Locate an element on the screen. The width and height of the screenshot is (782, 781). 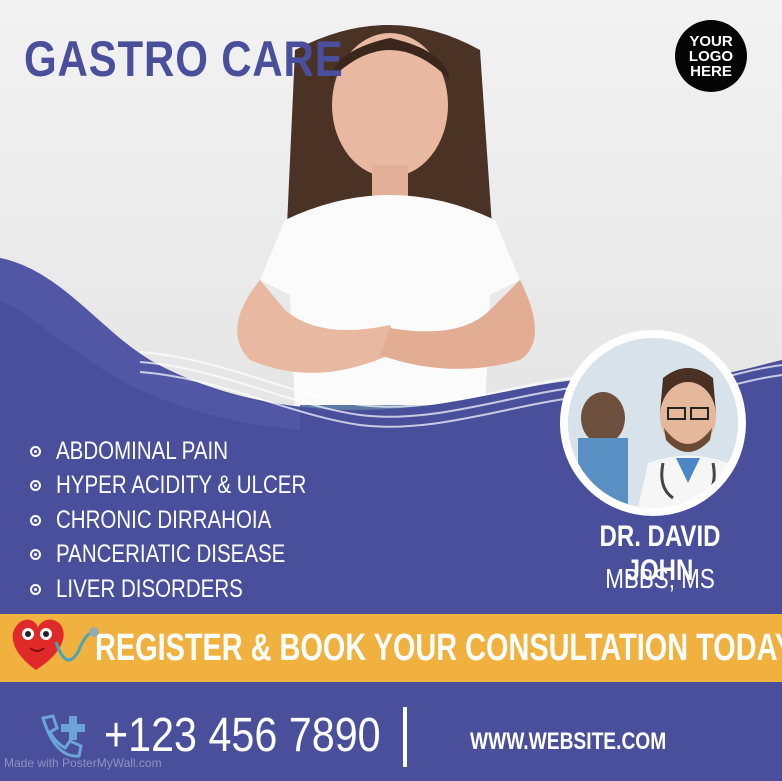
condition-item: HYPER ACIDITY & ULCER is located at coordinates (195, 486).